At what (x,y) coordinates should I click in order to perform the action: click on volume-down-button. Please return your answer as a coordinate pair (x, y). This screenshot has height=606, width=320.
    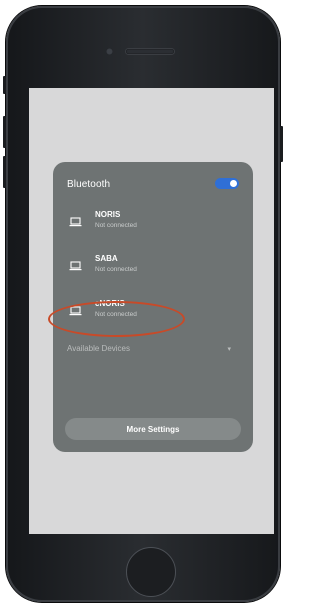
    Looking at the image, I should click on (4, 172).